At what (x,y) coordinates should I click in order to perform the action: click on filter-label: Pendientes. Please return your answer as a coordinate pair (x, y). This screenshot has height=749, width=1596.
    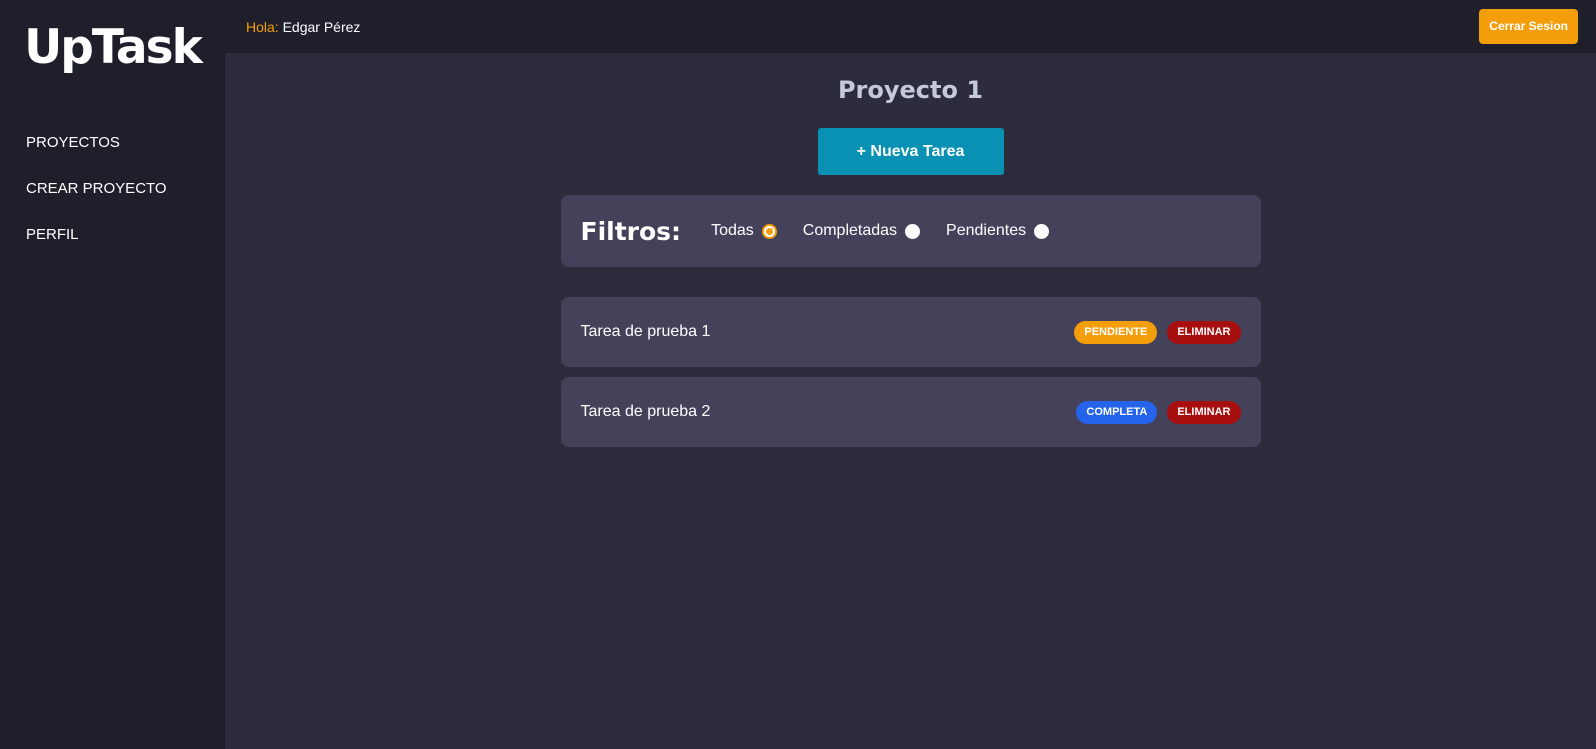
    Looking at the image, I should click on (986, 230).